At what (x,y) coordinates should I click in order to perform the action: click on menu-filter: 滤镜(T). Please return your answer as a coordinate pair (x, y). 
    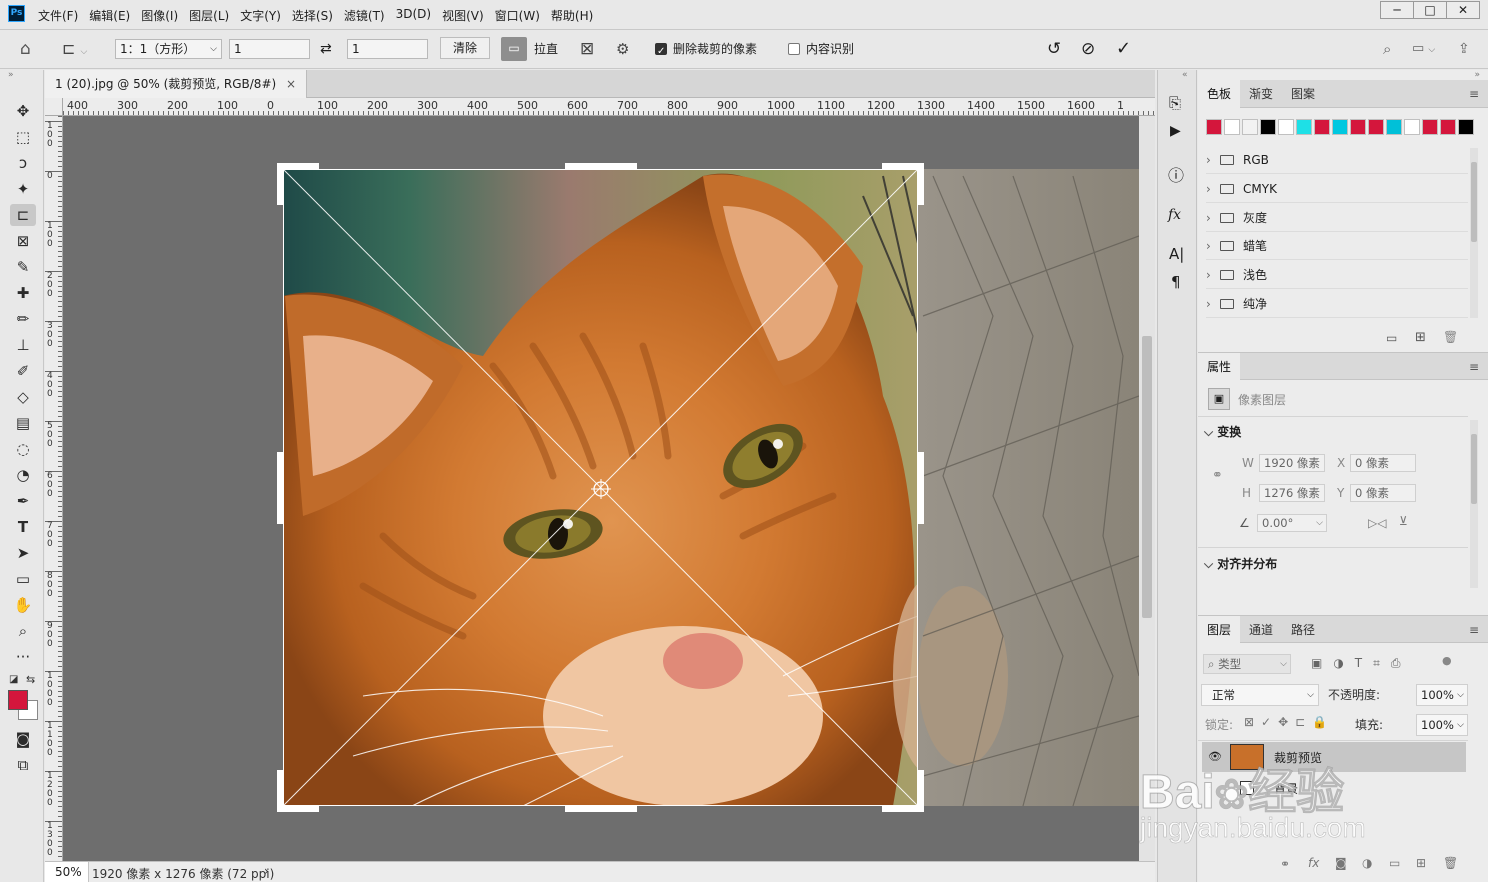
    Looking at the image, I should click on (364, 15).